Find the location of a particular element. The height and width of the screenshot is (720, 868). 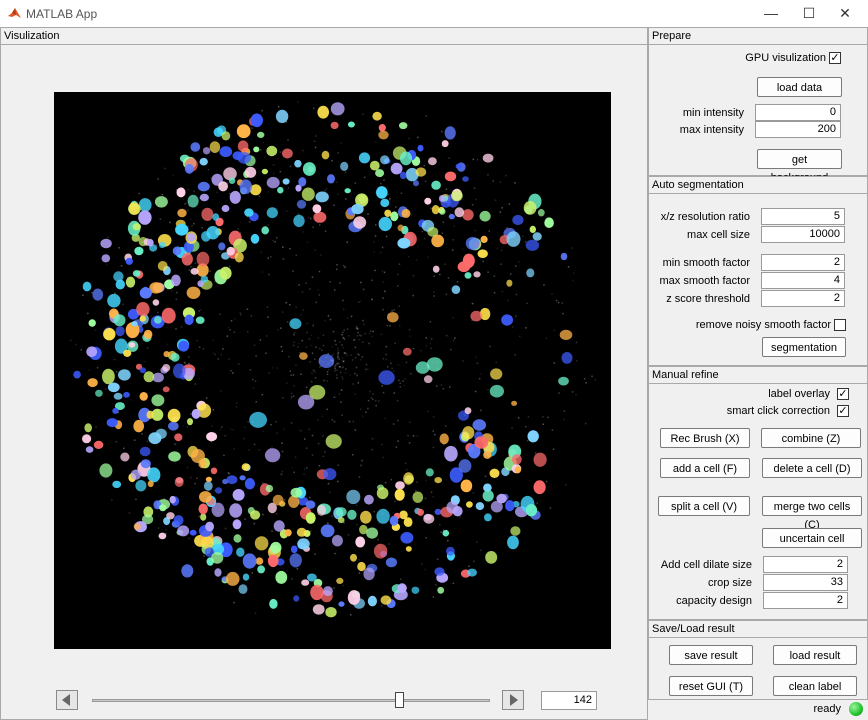

rec-brush-button: Rec Brush (X) is located at coordinates (705, 438).